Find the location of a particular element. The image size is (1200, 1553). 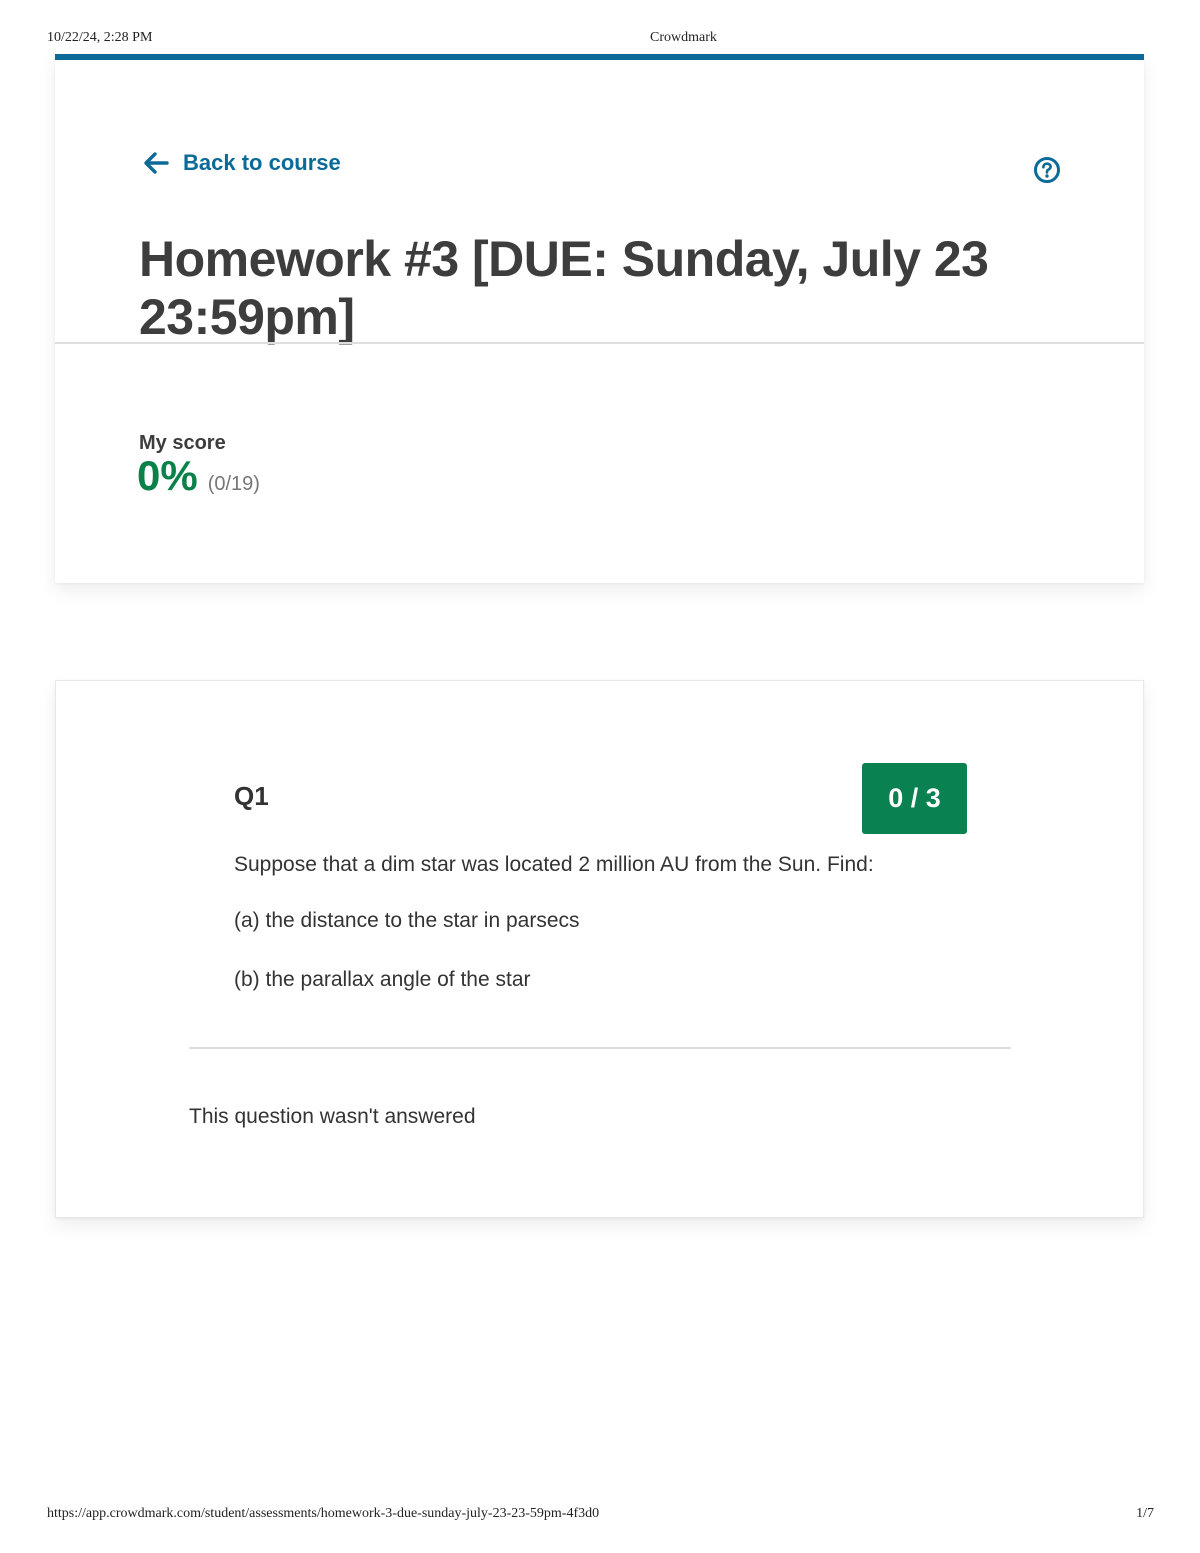

question-number: Q1 is located at coordinates (251, 796).